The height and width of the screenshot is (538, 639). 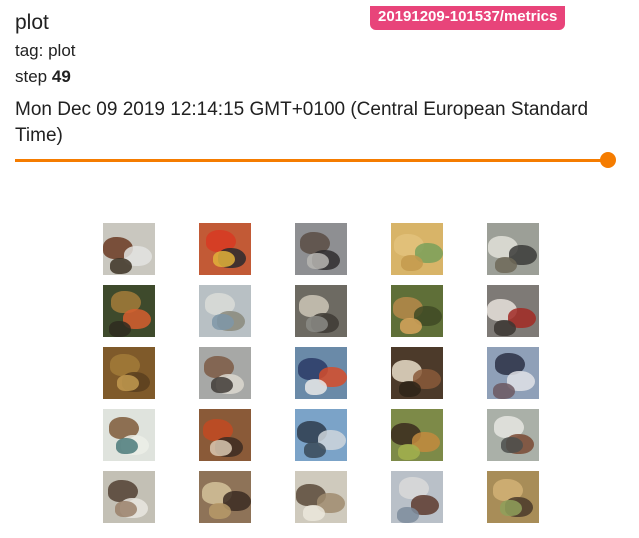 What do you see at coordinates (45, 51) in the screenshot?
I see `tag-line: tag: plot` at bounding box center [45, 51].